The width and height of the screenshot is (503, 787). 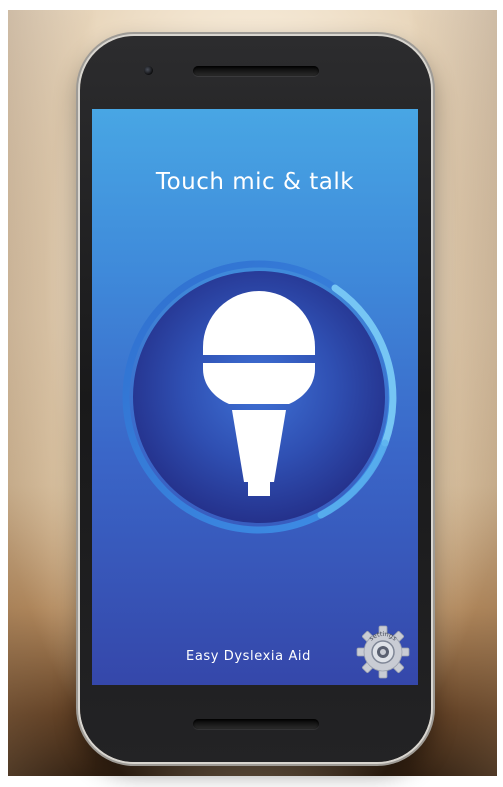 I want to click on settings-button: settings, so click(x=383, y=652).